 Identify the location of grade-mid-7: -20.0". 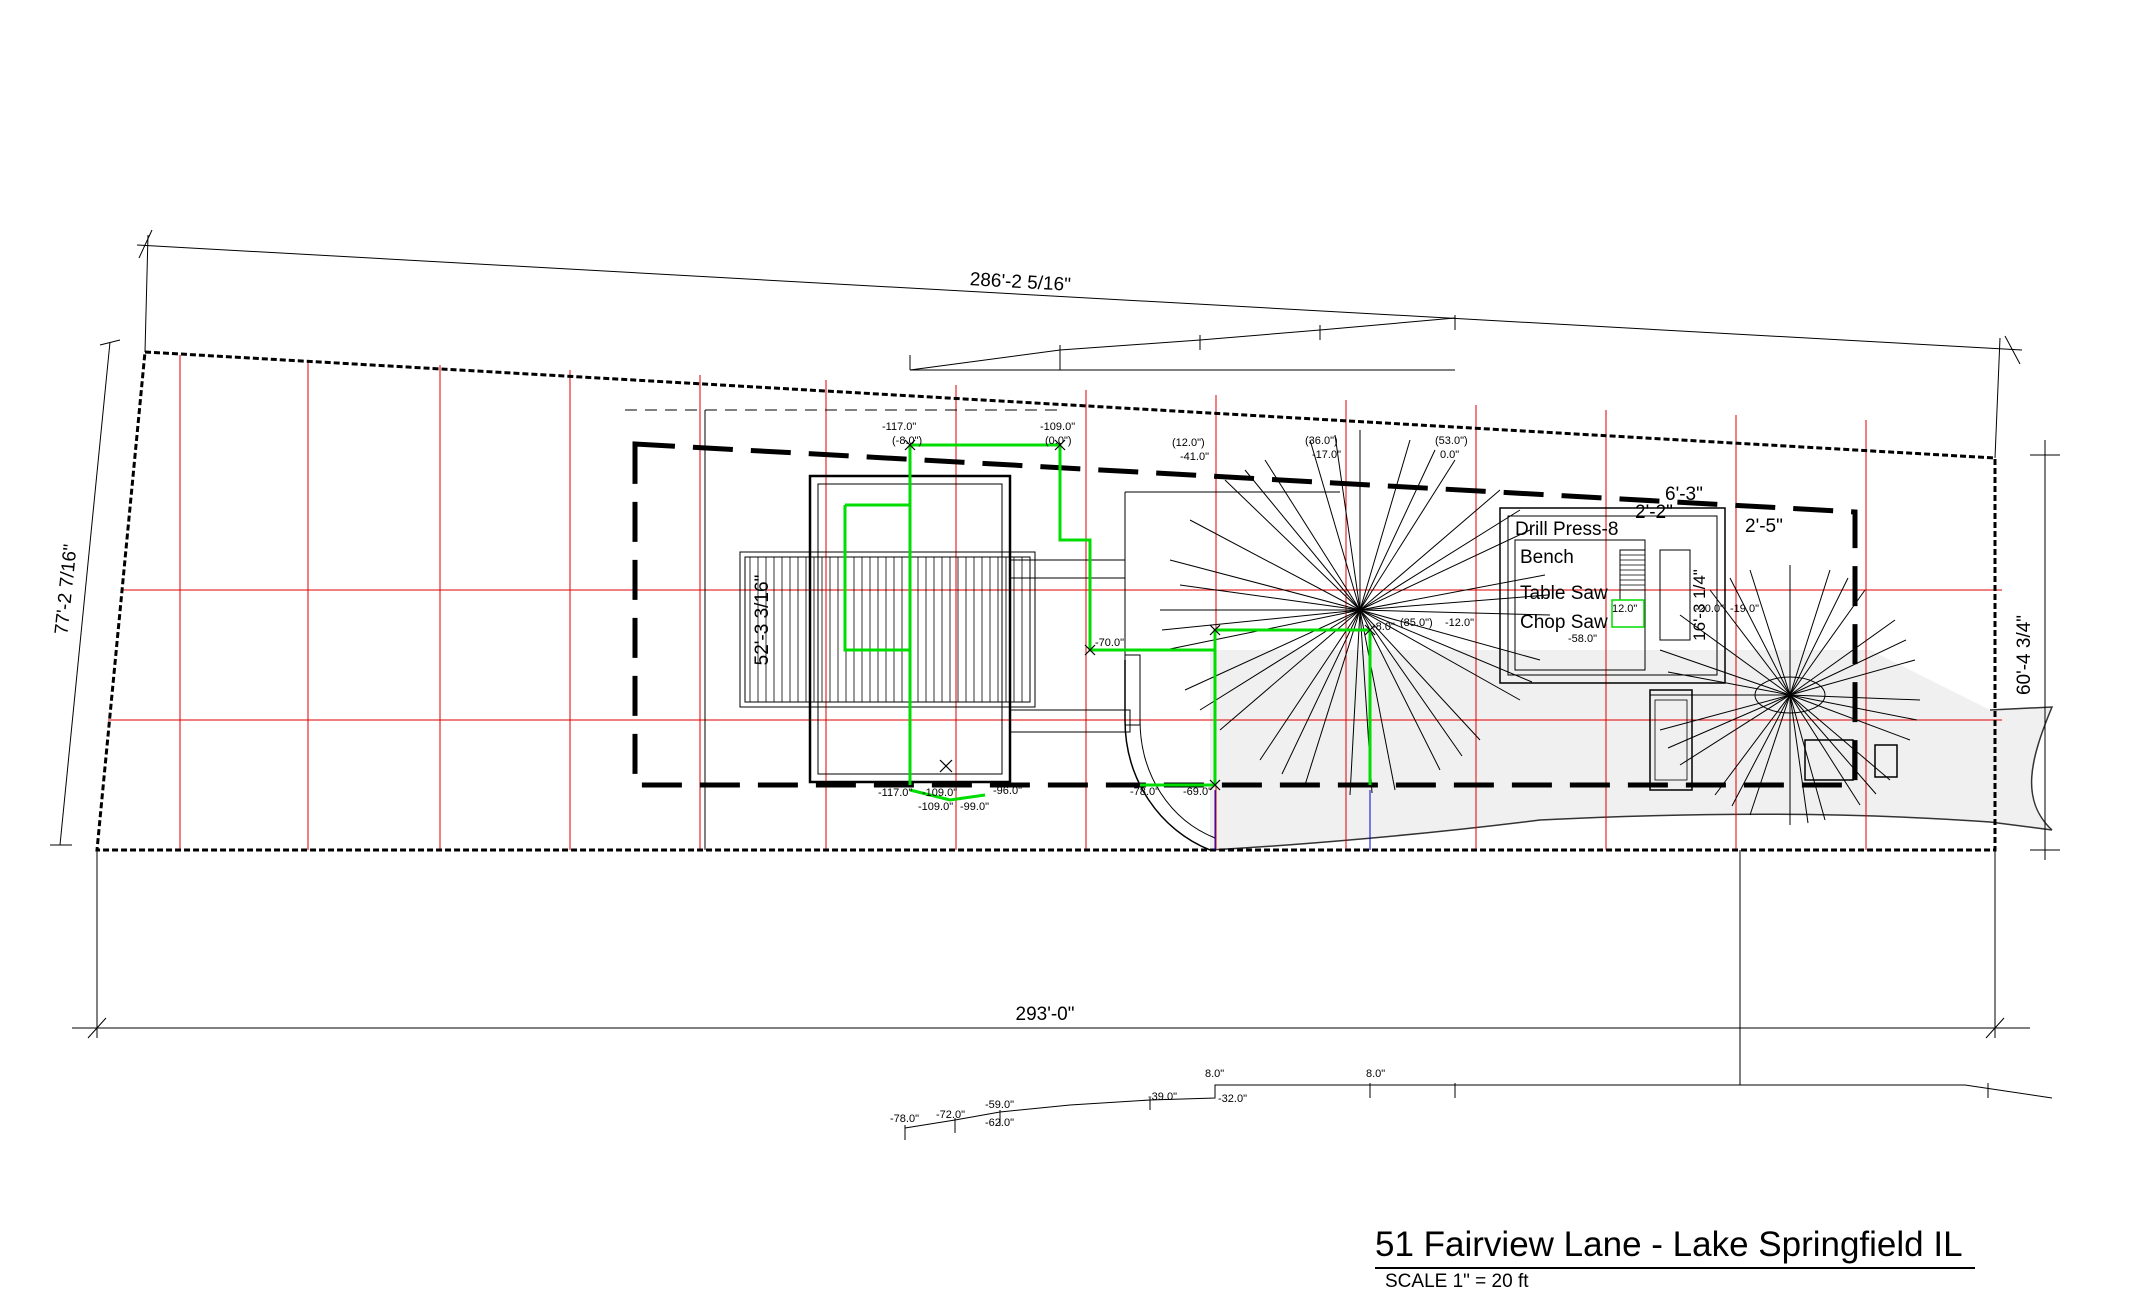
(1709, 609).